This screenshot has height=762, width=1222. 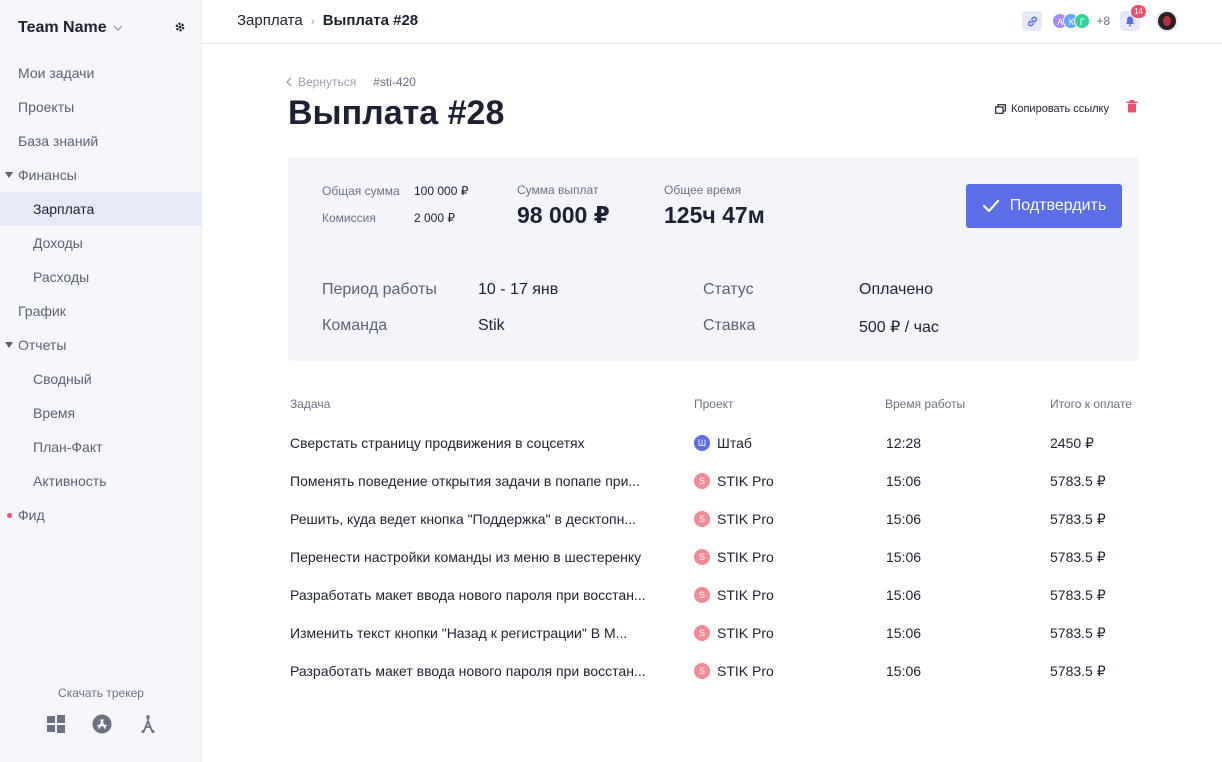 What do you see at coordinates (1071, 21) in the screenshot?
I see `member-avatars: А К Г` at bounding box center [1071, 21].